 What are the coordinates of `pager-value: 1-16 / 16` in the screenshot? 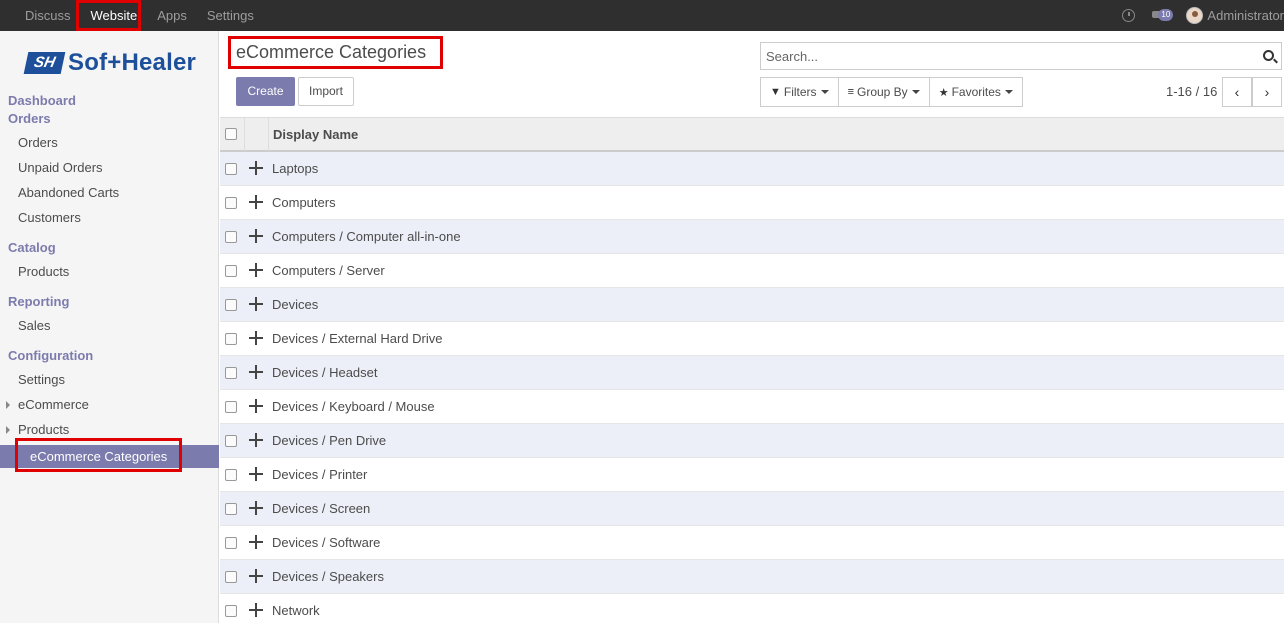 It's located at (1191, 91).